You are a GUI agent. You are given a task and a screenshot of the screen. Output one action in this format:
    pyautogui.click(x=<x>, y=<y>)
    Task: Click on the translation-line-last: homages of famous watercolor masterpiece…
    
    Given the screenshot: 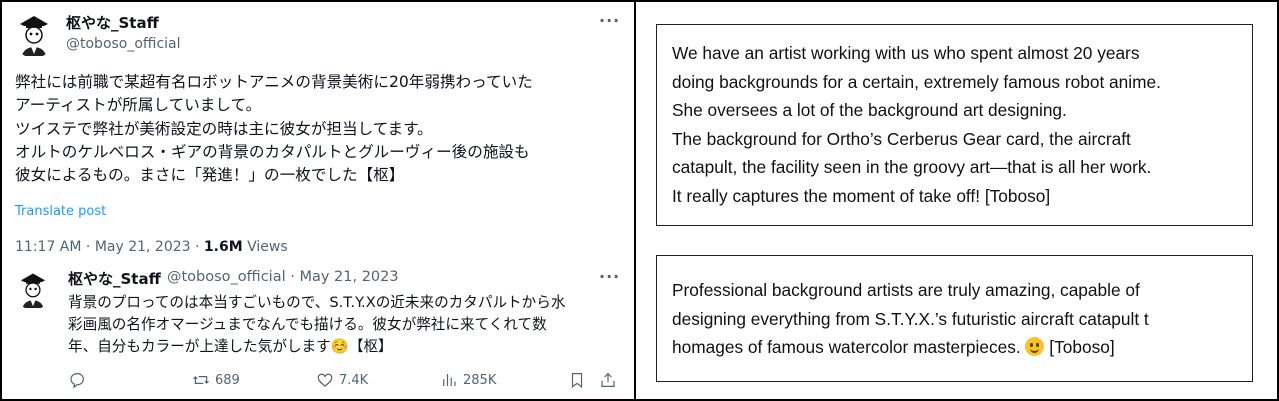 What is the action you would take?
    pyautogui.click(x=962, y=347)
    